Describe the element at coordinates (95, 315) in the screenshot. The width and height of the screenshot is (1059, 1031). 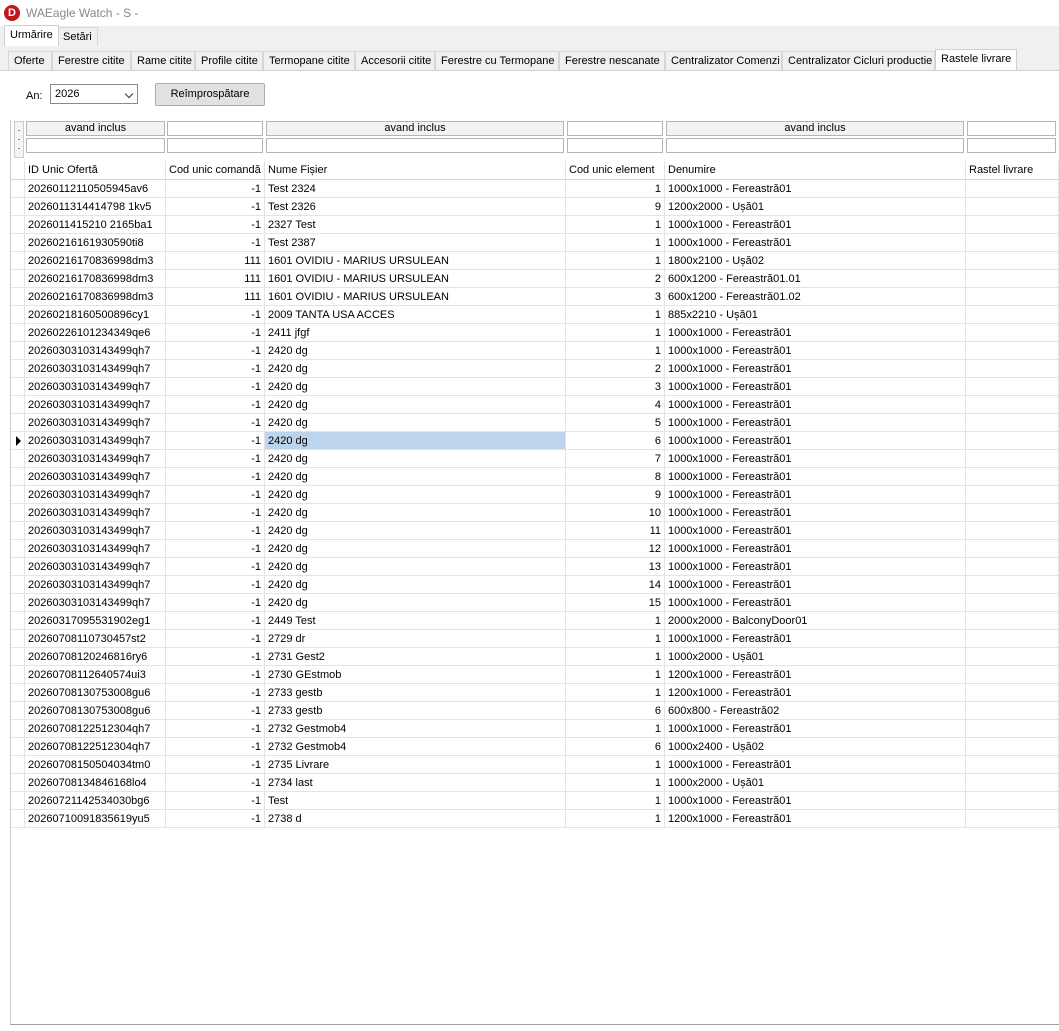
I see `cell-id-oferta: 20260218160500896cy1` at that location.